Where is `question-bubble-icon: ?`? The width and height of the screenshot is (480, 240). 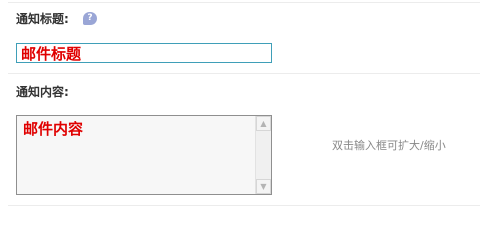
question-bubble-icon: ? is located at coordinates (90, 18).